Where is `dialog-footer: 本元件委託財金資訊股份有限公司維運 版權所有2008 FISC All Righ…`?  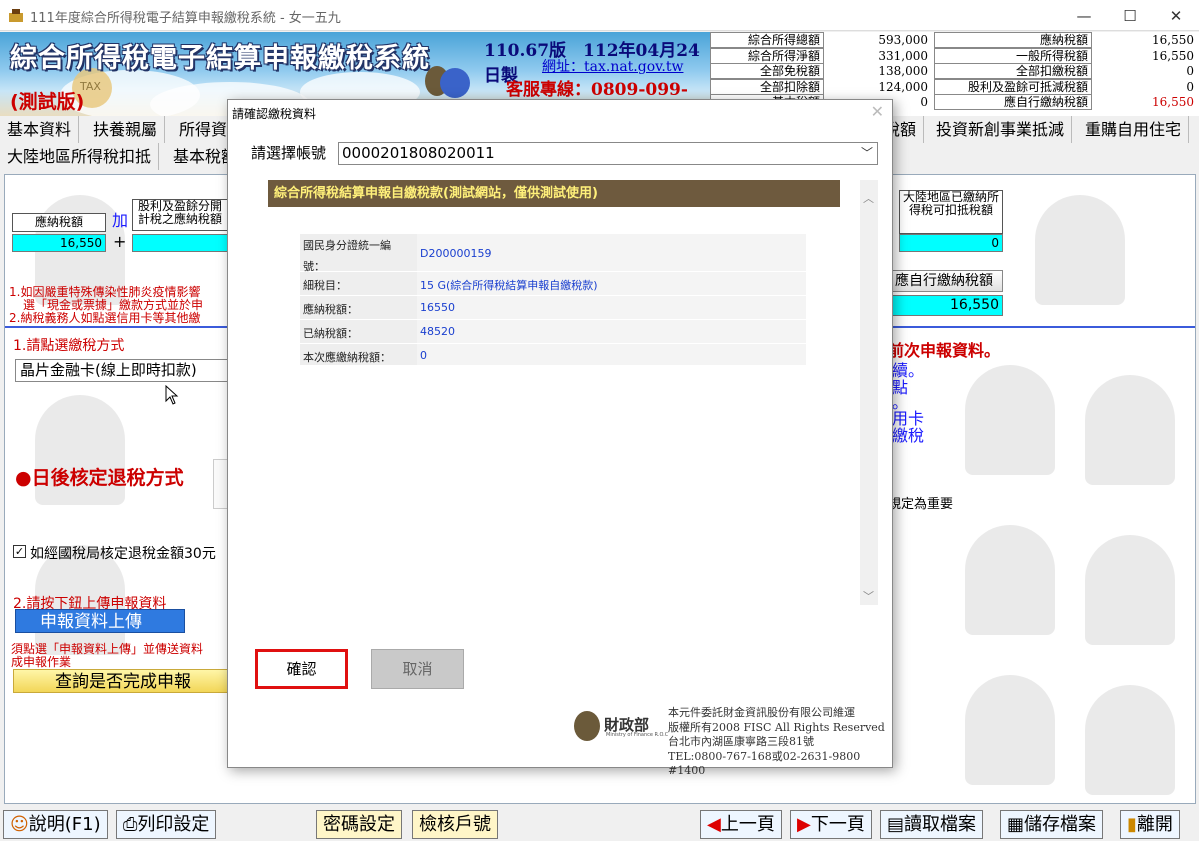
dialog-footer: 本元件委託財金資訊股份有限公司維運 版權所有2008 FISC All Righ… is located at coordinates (780, 742).